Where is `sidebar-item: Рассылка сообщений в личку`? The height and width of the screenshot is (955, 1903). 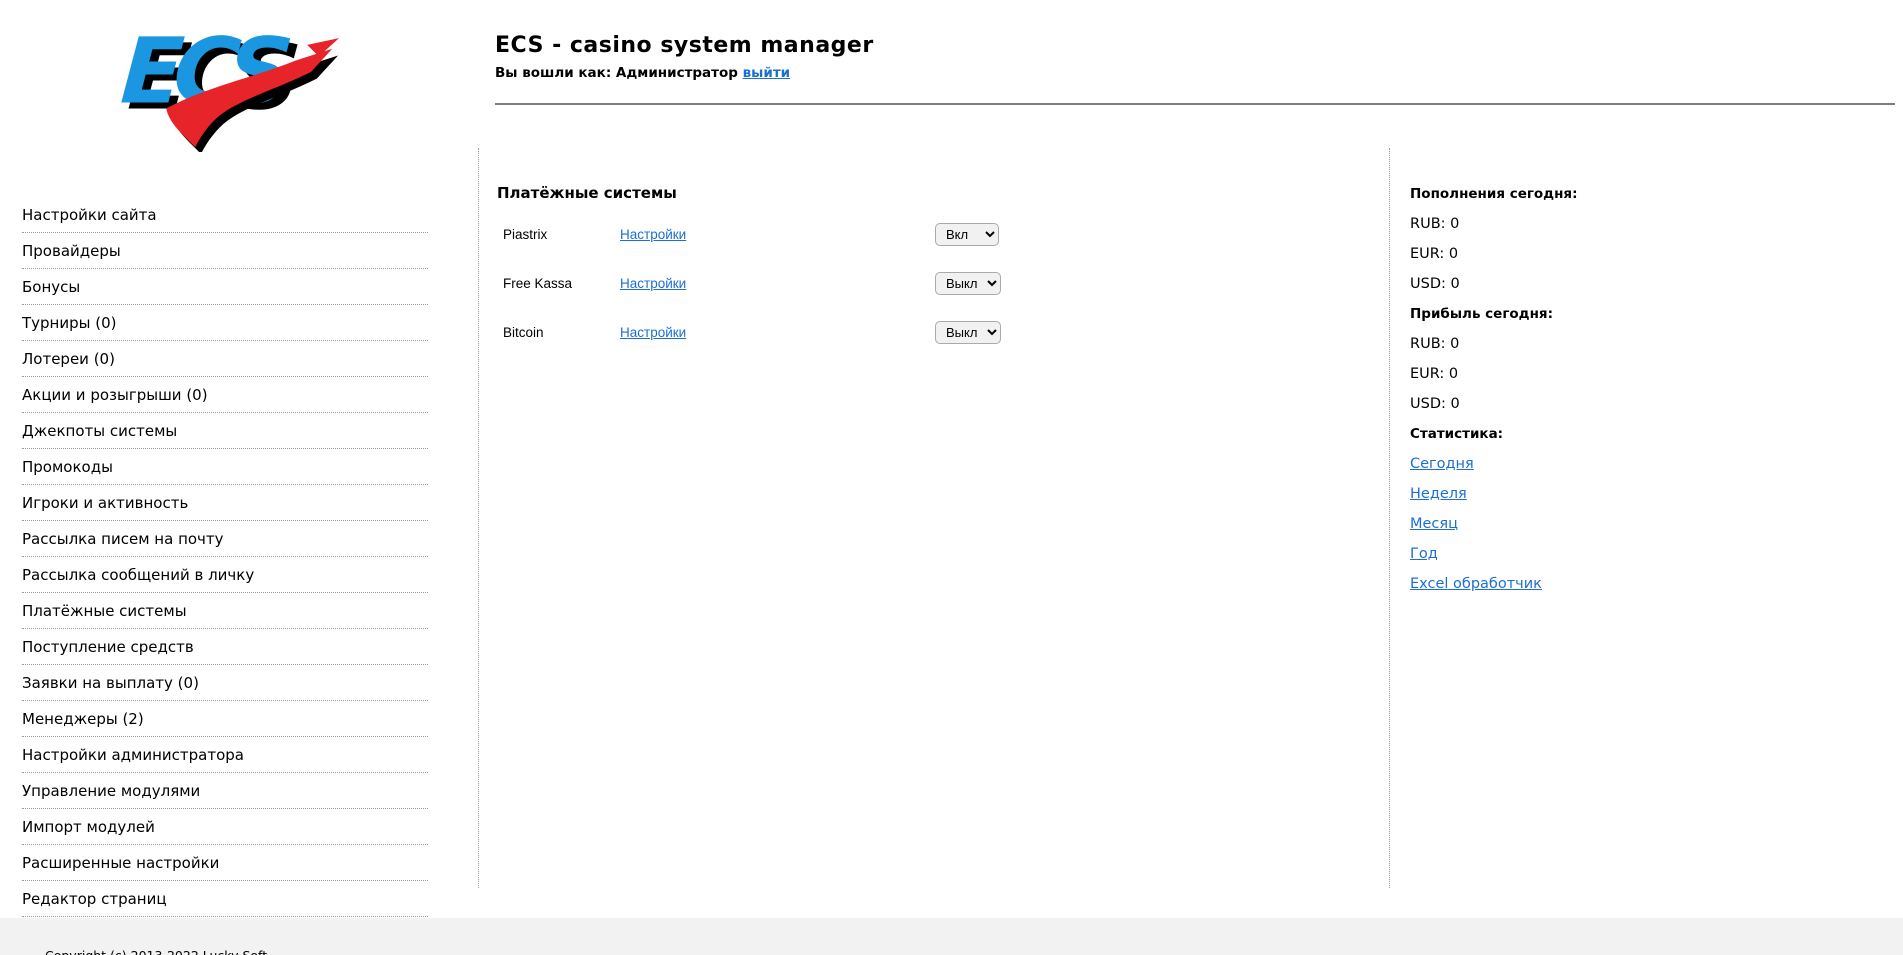
sidebar-item: Рассылка сообщений в личку is located at coordinates (225, 575).